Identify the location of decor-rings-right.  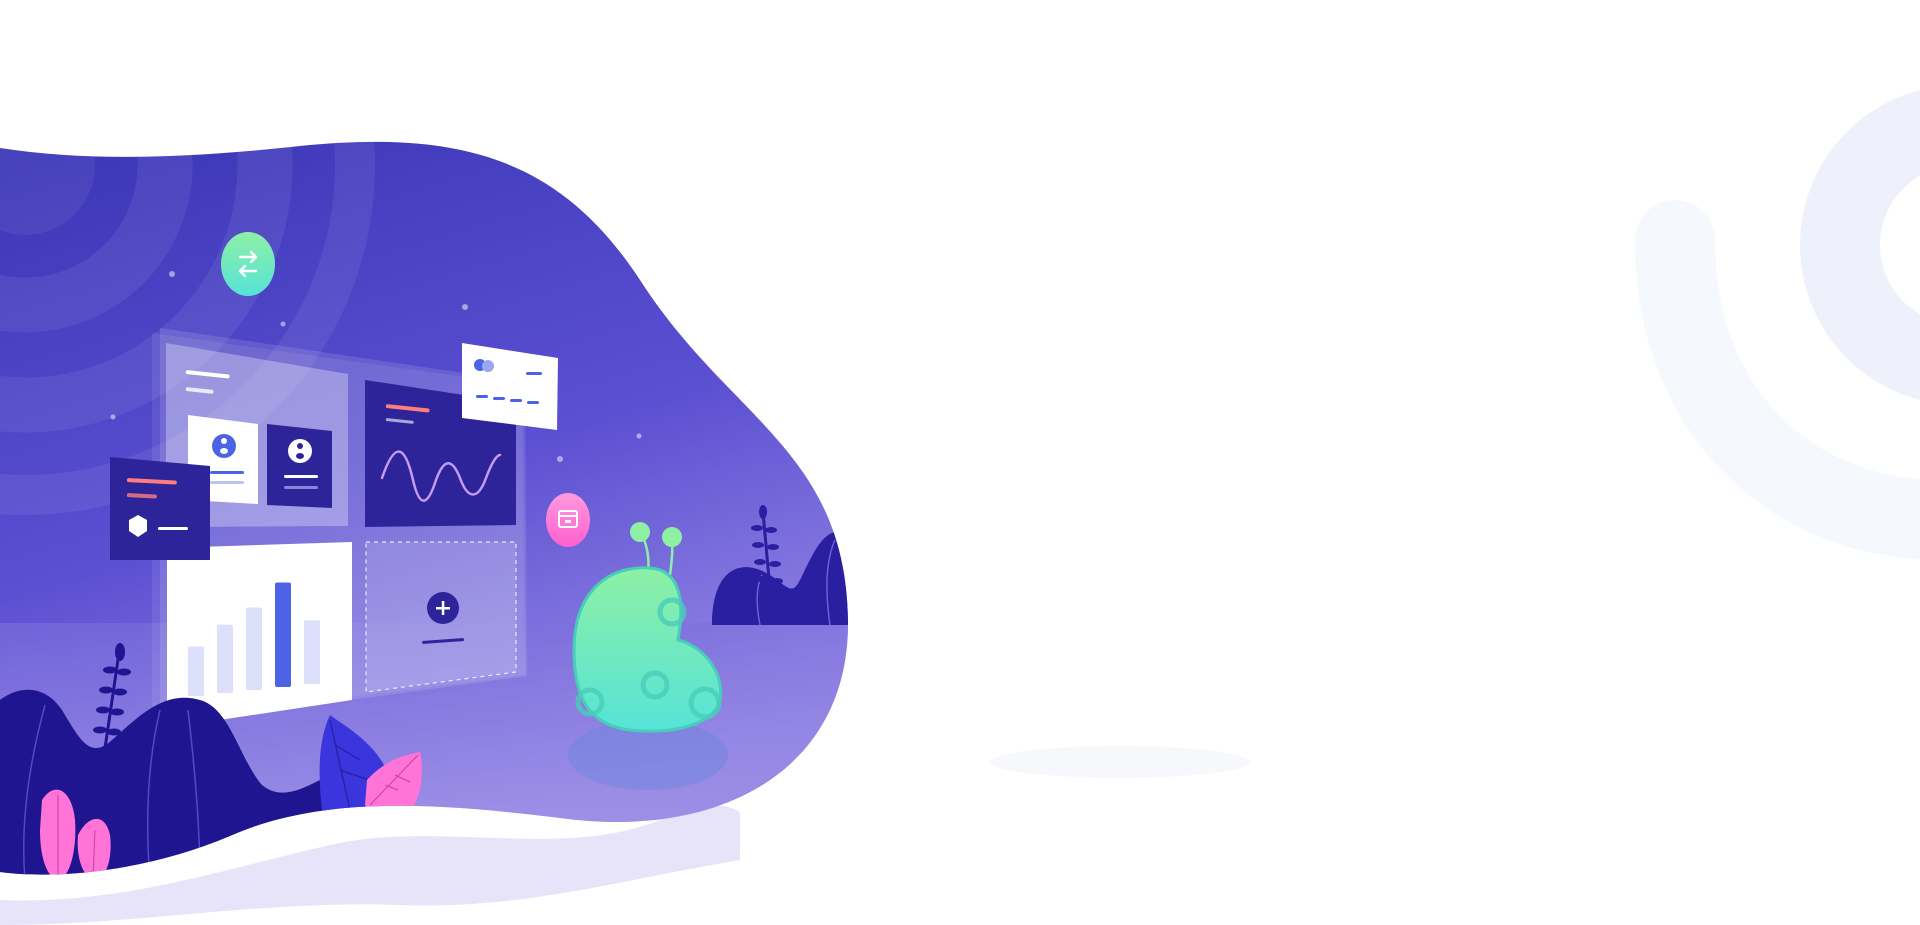
(1777, 325).